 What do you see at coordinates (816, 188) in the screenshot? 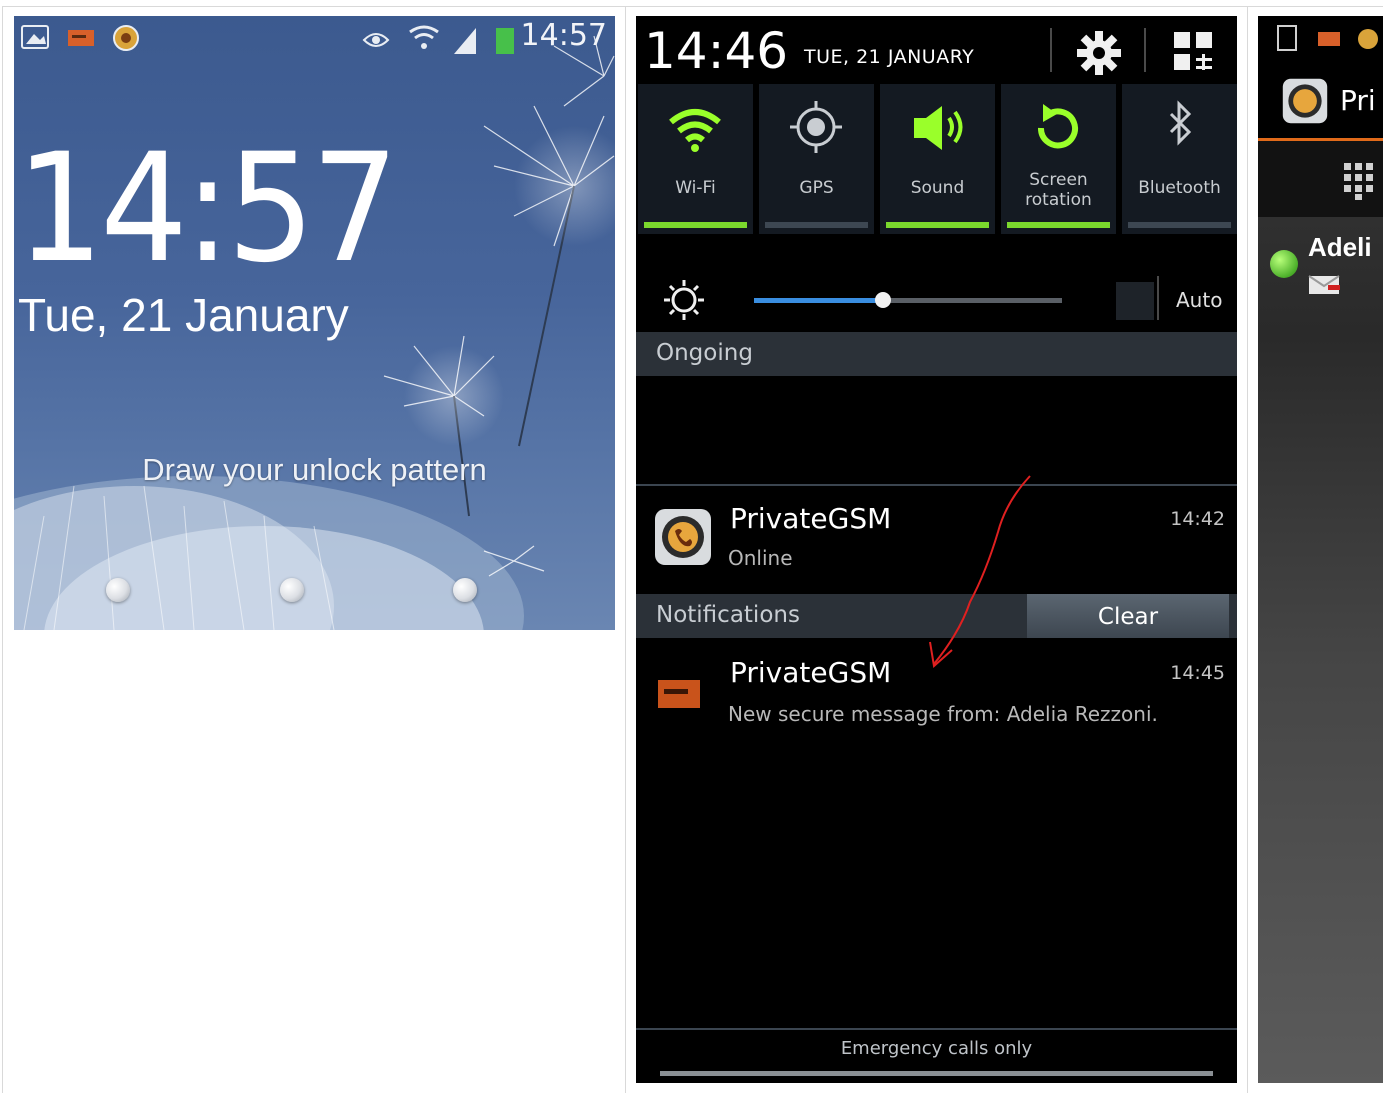
I see `toggle-label: GPS` at bounding box center [816, 188].